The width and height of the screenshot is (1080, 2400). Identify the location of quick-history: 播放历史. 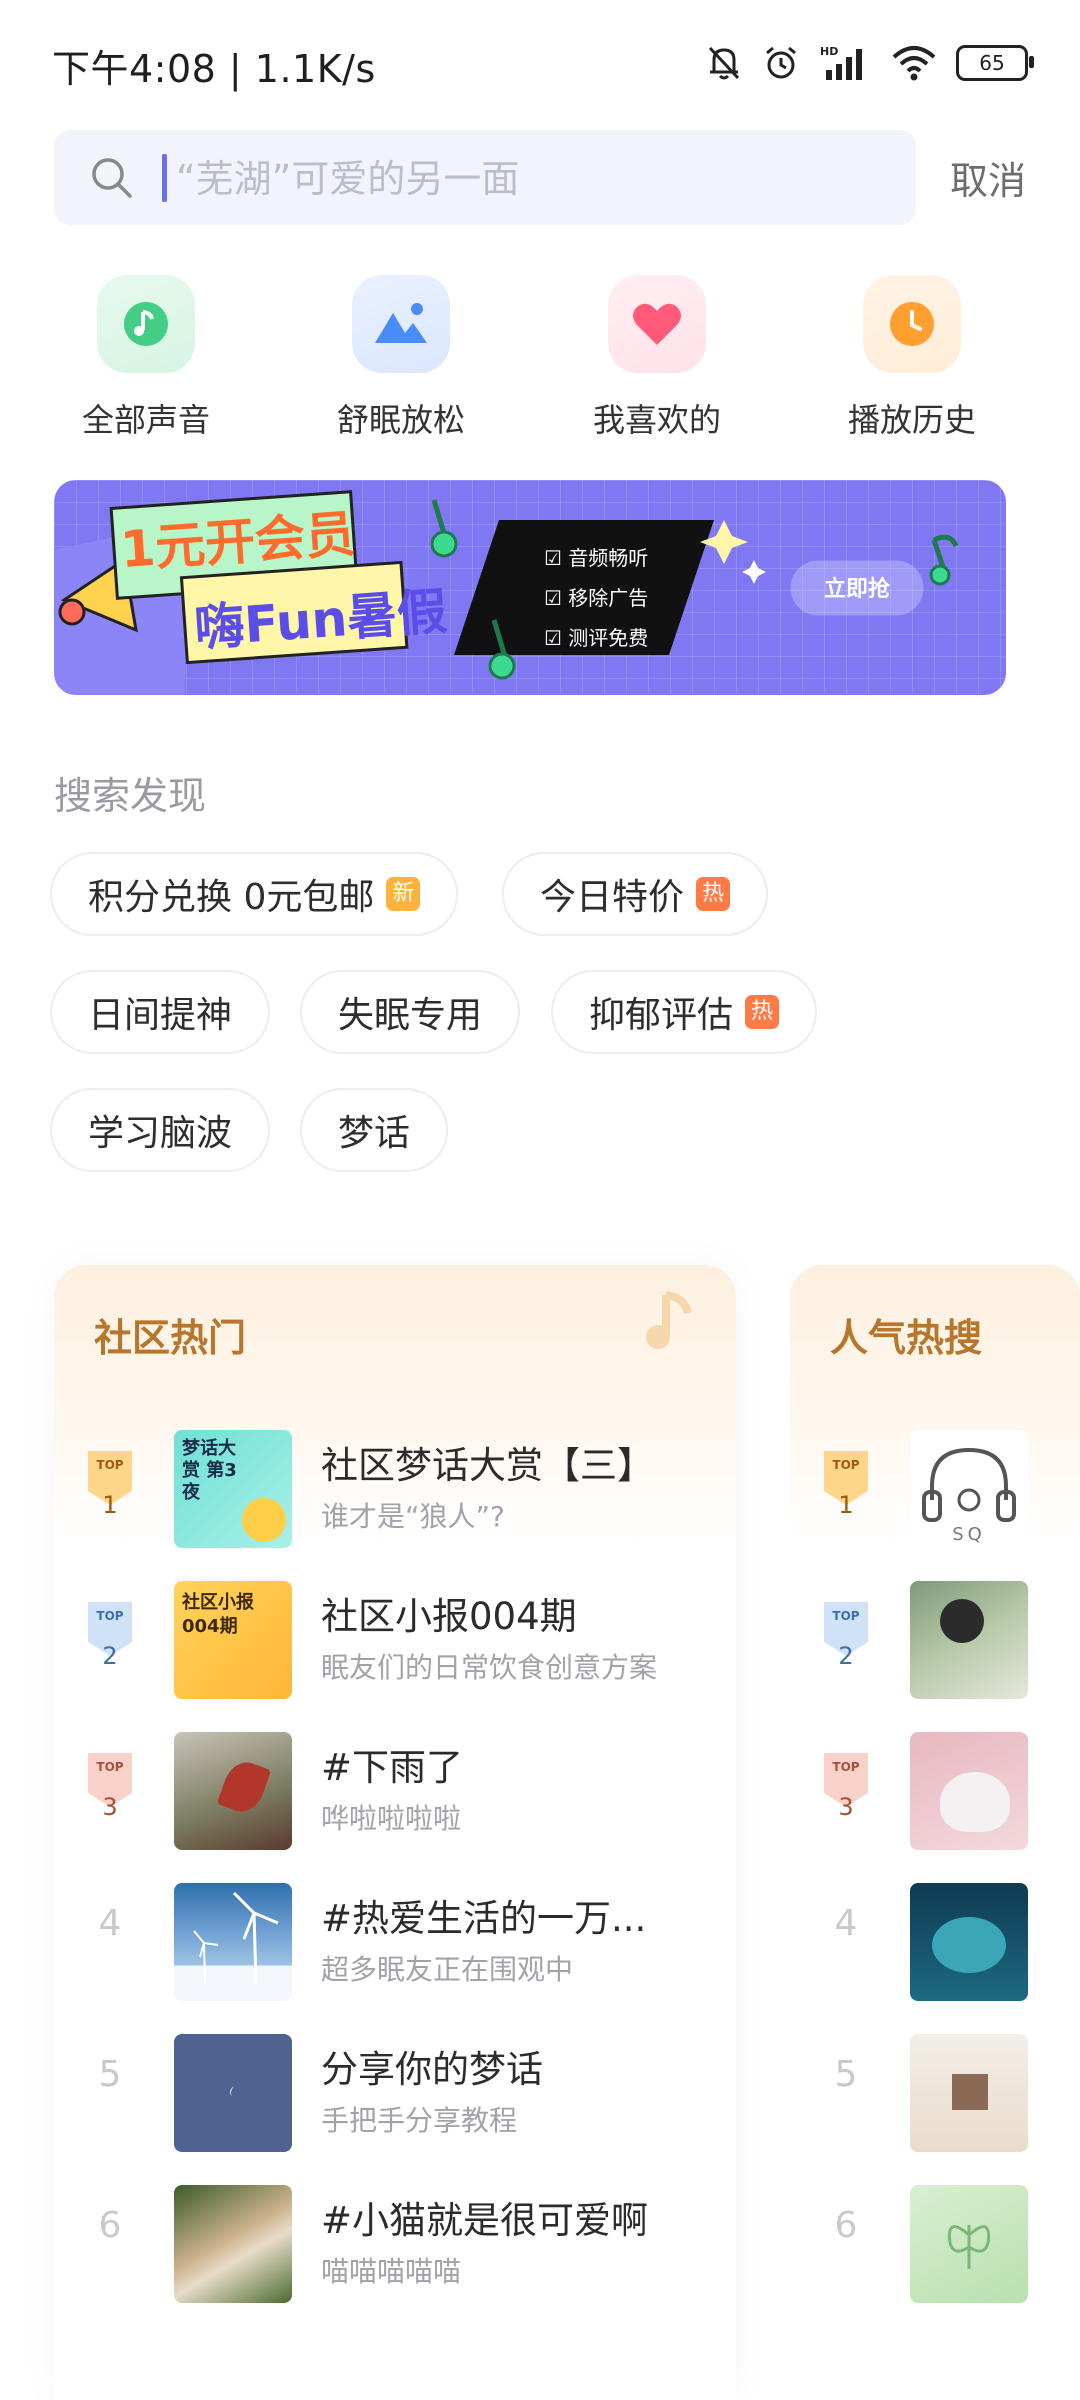
(912, 358).